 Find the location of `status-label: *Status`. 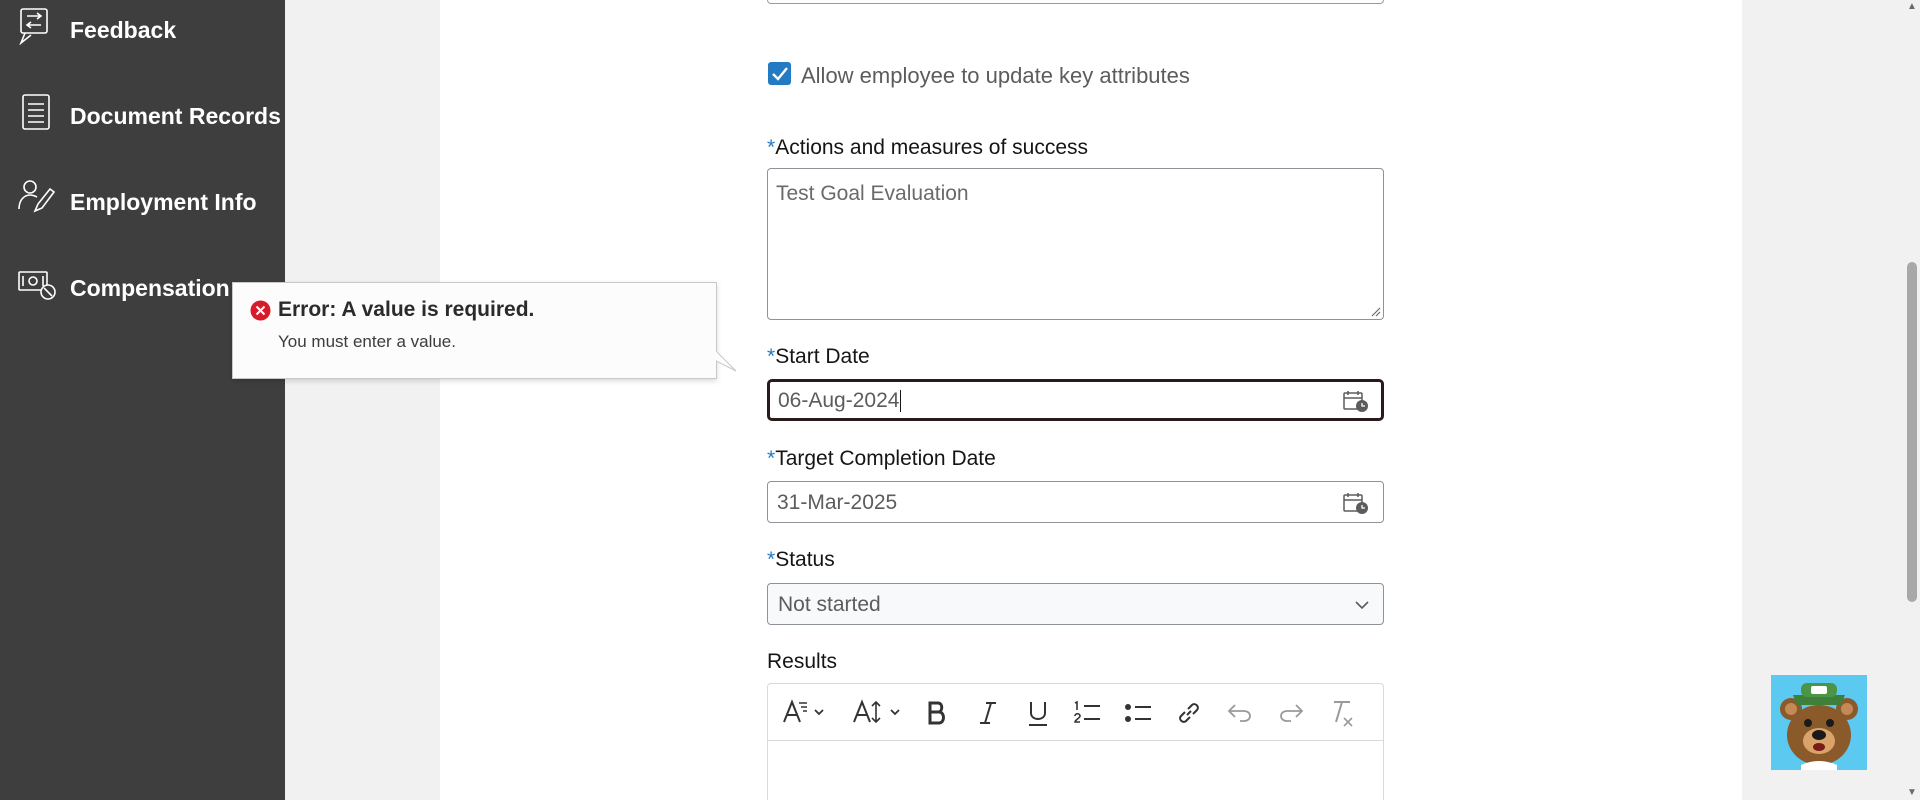

status-label: *Status is located at coordinates (801, 559).